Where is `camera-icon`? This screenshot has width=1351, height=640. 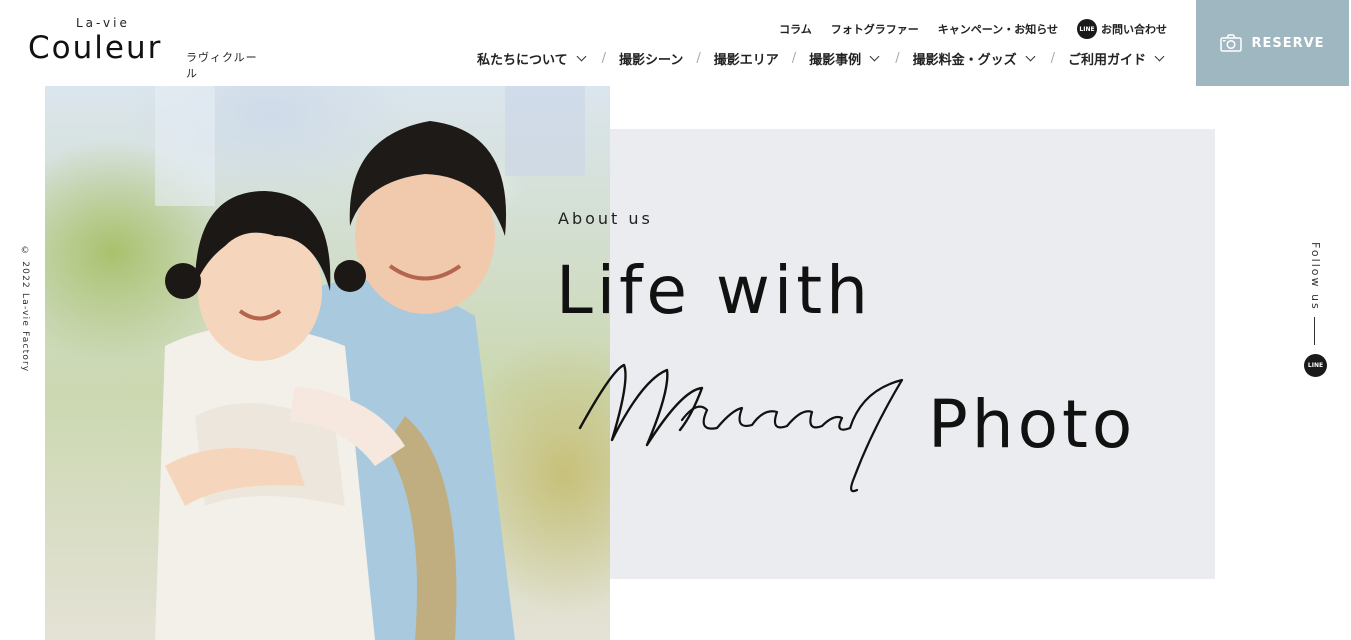 camera-icon is located at coordinates (1231, 43).